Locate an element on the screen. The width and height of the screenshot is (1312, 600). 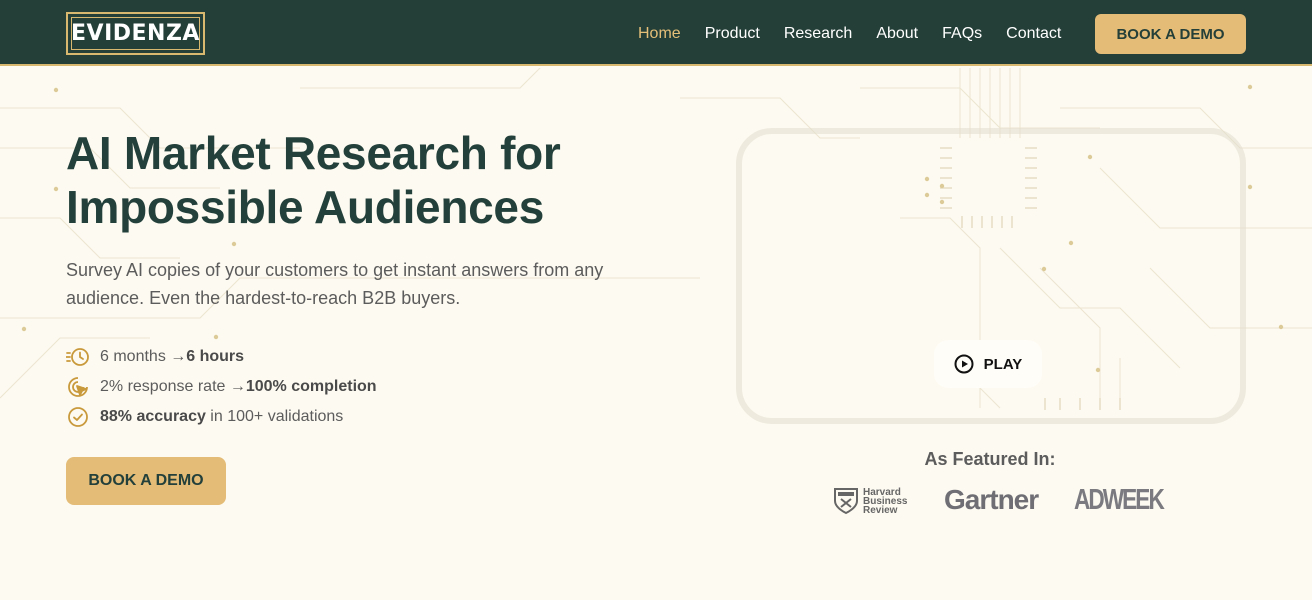
stat-completion: 2% response rate → 100% completion is located at coordinates (221, 387).